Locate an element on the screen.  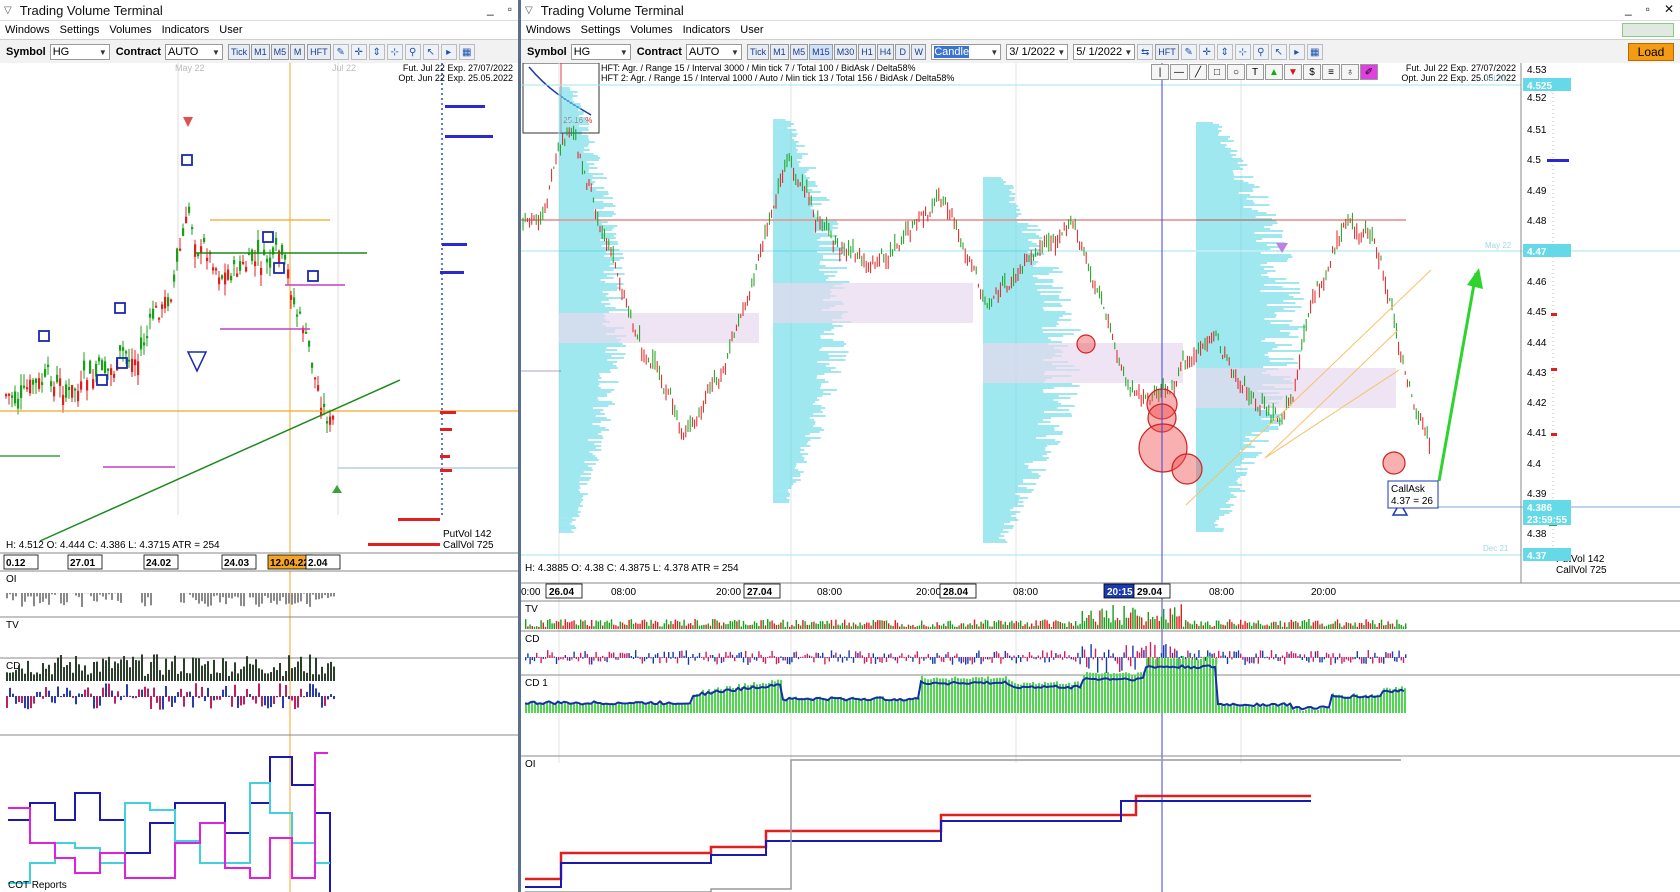
vertical-line-tool-icon: | is located at coordinates (1160, 72).